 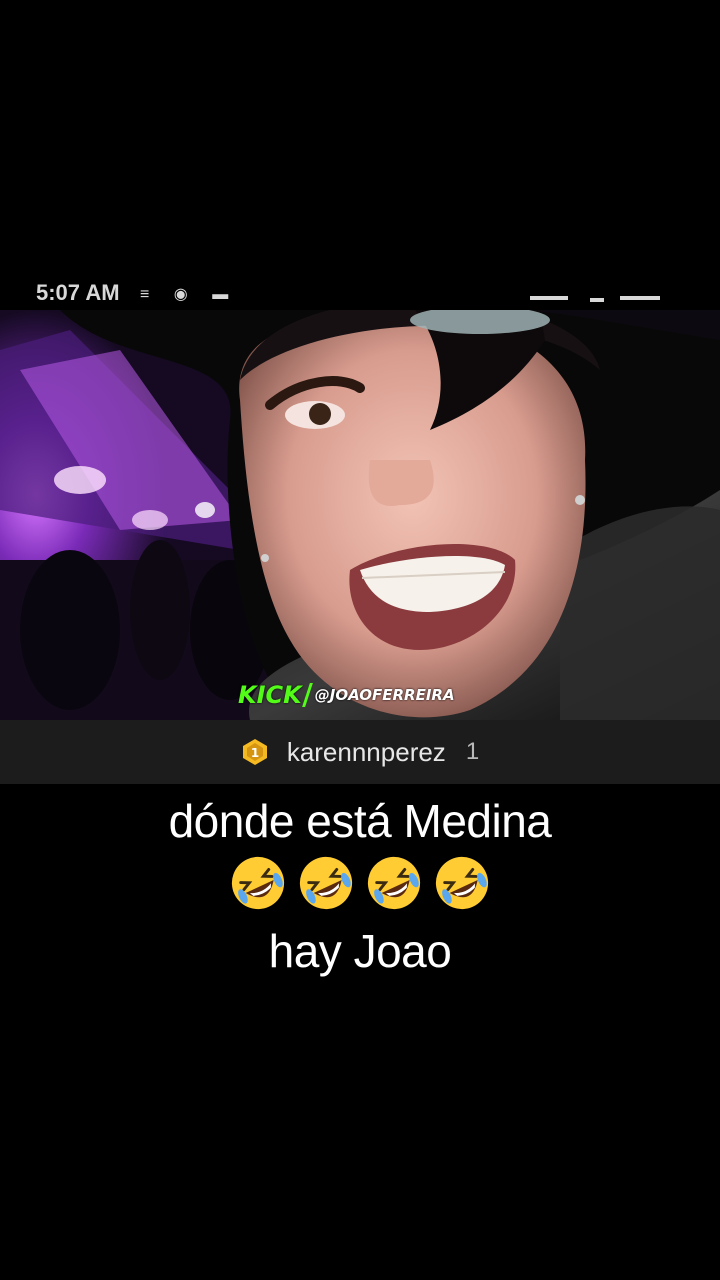 I want to click on battery-icon, so click(x=640, y=293).